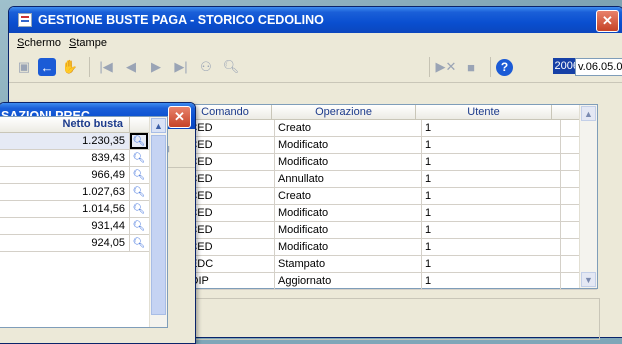  Describe the element at coordinates (598, 67) in the screenshot. I see `version-field: v.06.05.0c` at that location.